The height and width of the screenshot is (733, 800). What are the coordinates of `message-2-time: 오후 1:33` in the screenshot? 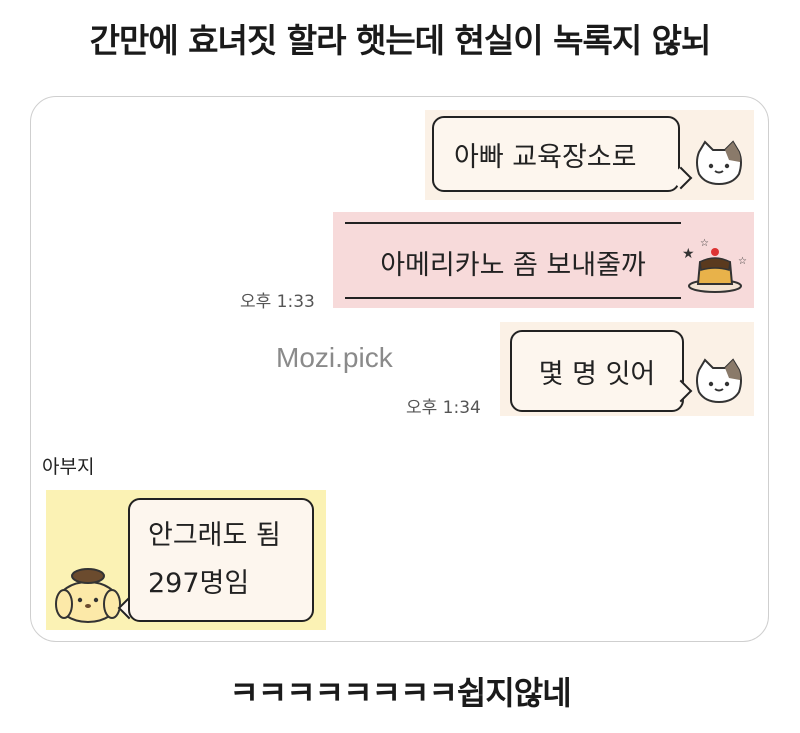 It's located at (277, 302).